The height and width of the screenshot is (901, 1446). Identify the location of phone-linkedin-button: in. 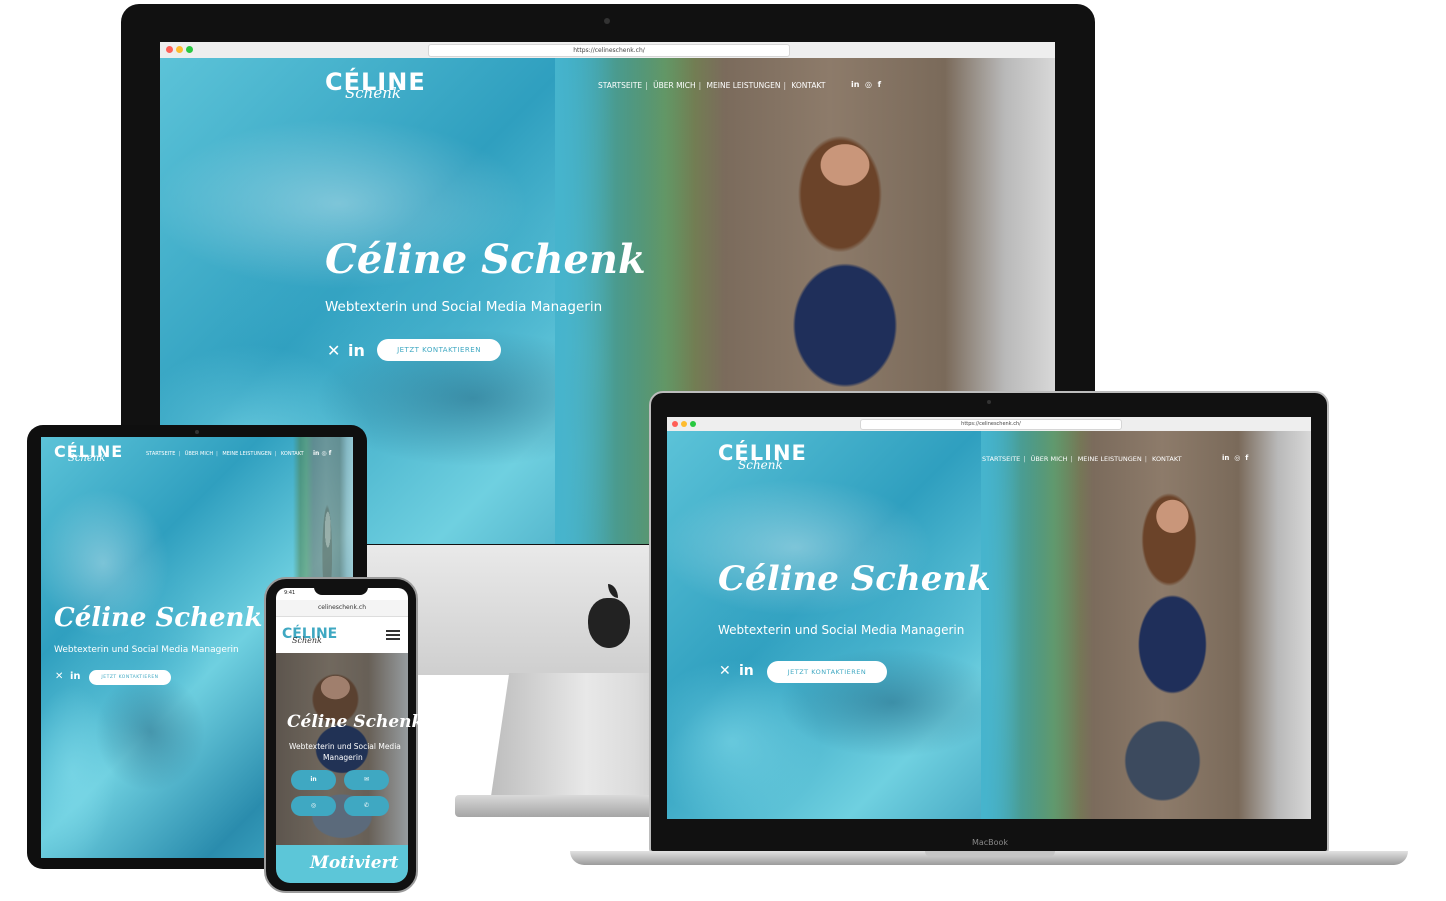
(313, 780).